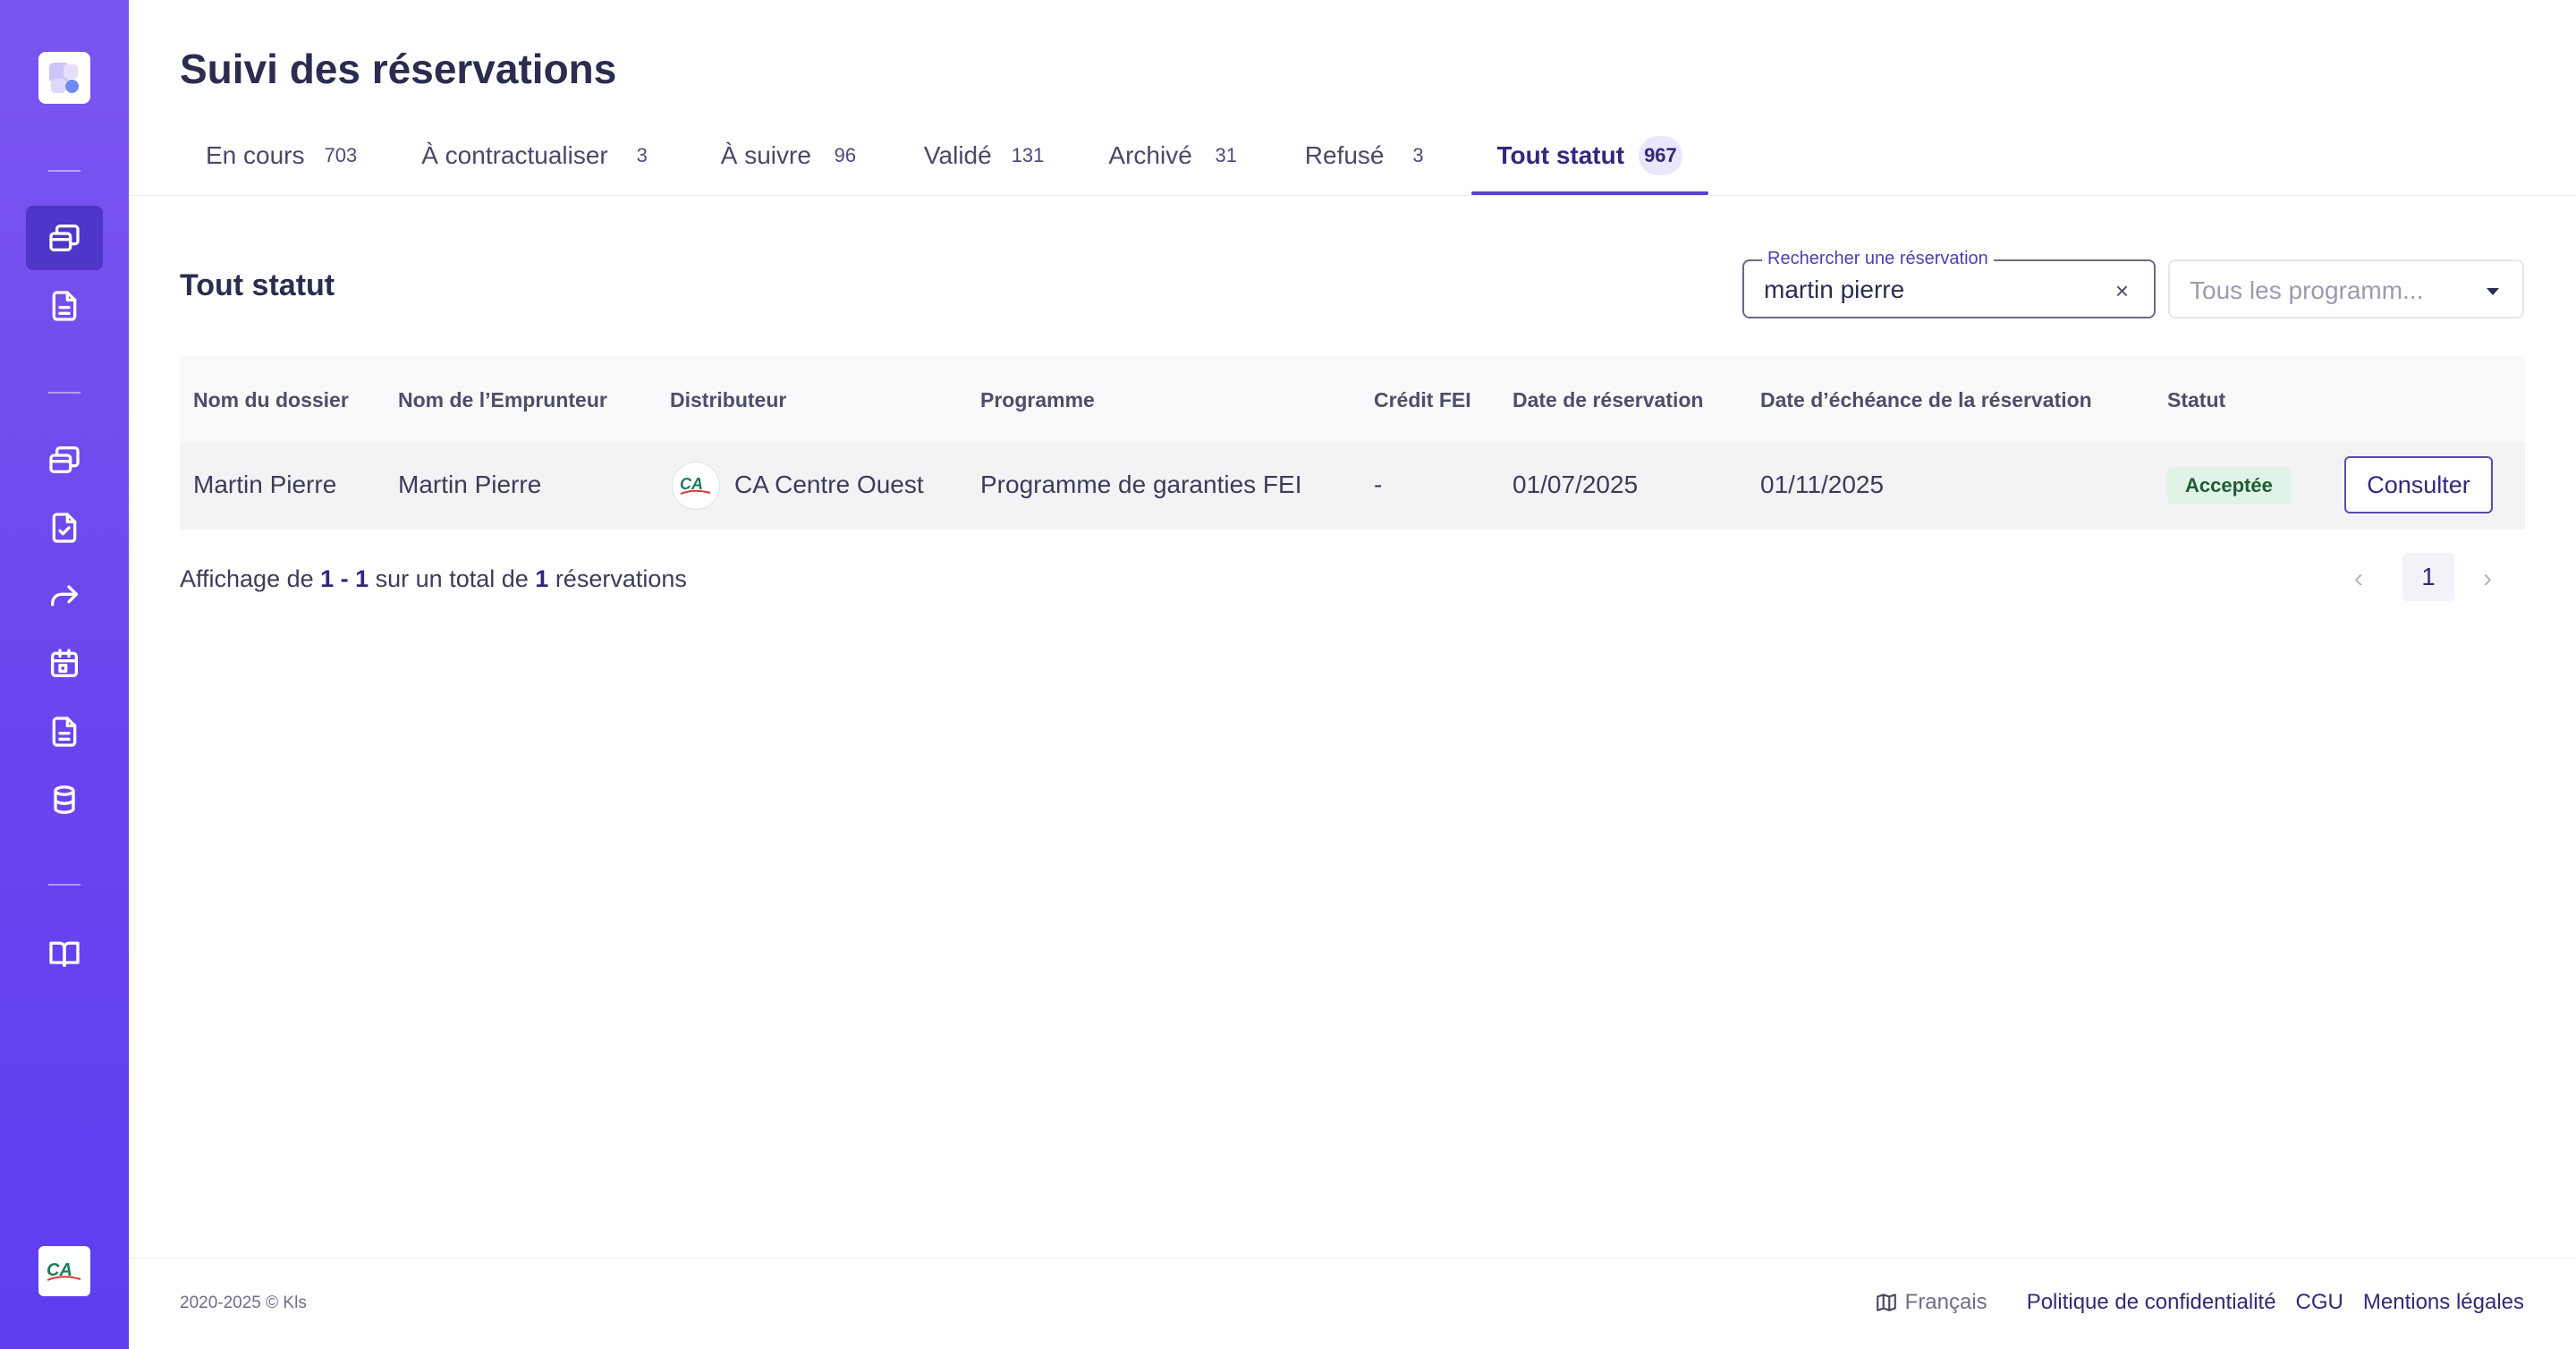 This screenshot has width=2576, height=1349. Describe the element at coordinates (2443, 1302) in the screenshot. I see `legal-link: Mentions légales` at that location.